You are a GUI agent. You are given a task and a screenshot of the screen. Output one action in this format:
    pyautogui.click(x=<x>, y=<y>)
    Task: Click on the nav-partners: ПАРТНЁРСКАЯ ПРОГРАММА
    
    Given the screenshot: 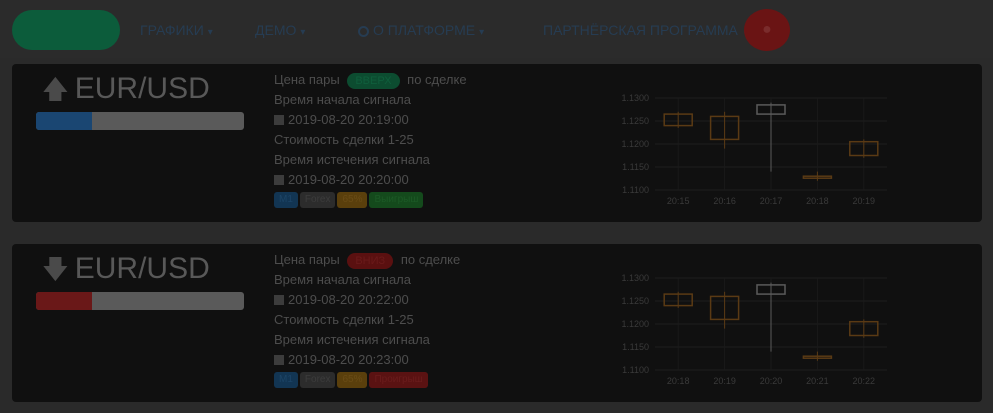 What is the action you would take?
    pyautogui.click(x=651, y=30)
    